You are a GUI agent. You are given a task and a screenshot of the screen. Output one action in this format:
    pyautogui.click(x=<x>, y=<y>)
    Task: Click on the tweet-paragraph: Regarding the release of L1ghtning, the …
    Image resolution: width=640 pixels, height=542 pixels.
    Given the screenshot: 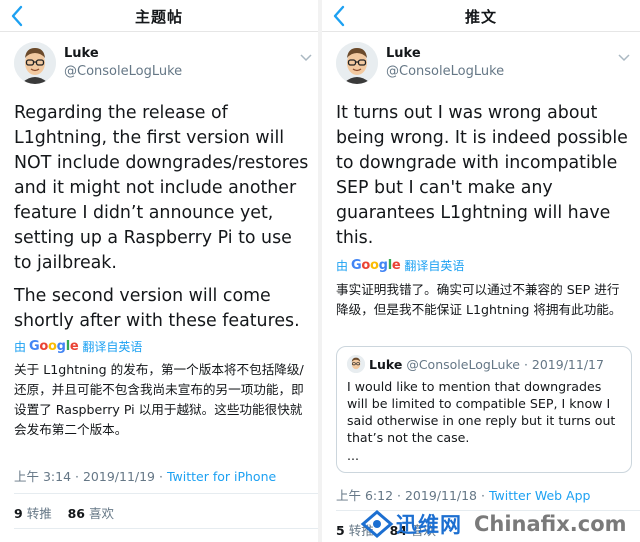 What is the action you would take?
    pyautogui.click(x=161, y=188)
    